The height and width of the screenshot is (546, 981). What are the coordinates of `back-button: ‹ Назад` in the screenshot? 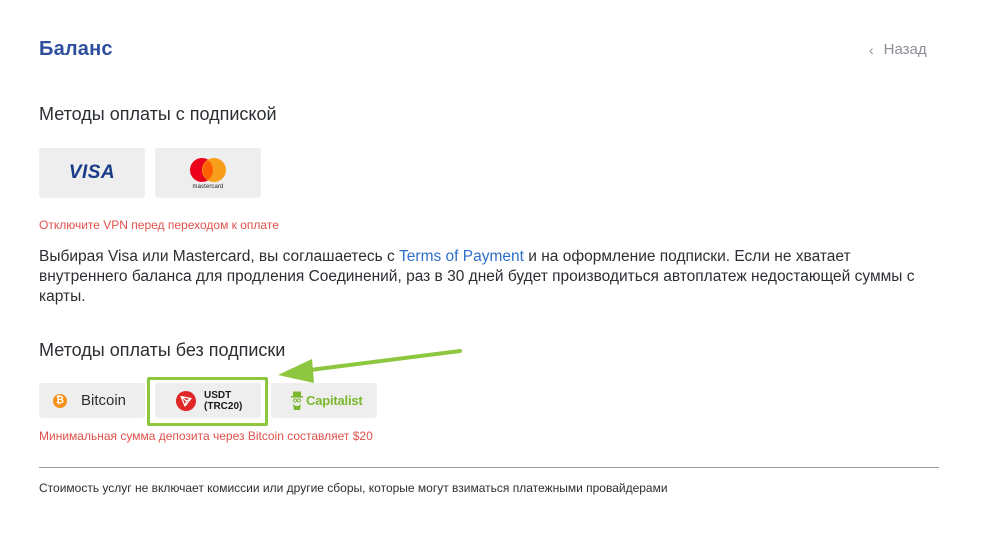 It's located at (898, 49).